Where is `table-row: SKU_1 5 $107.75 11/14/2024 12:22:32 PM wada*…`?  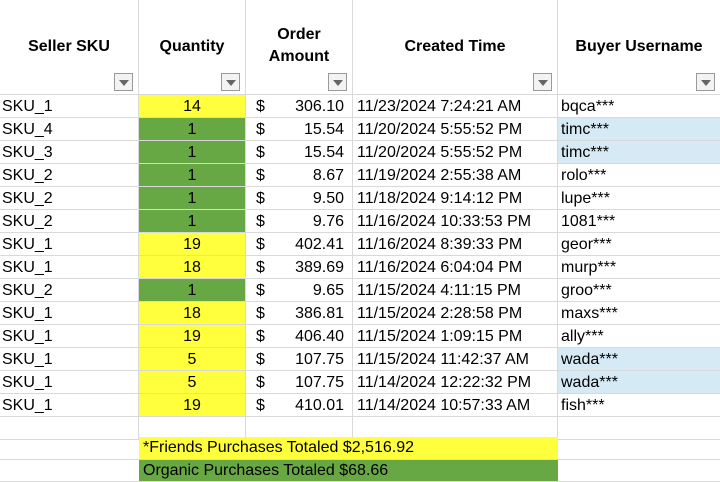
table-row: SKU_1 5 $107.75 11/14/2024 12:22:32 PM wada*… is located at coordinates (360, 382).